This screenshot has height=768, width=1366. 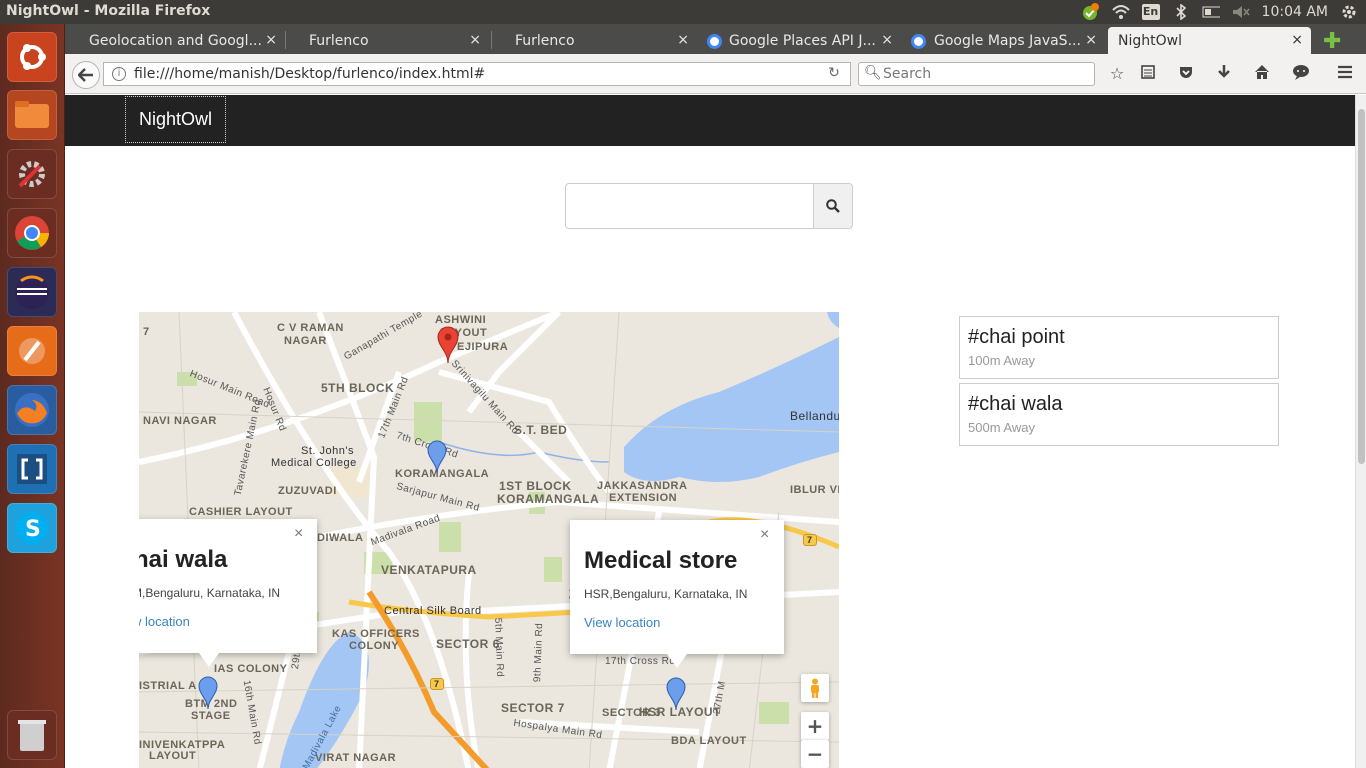 What do you see at coordinates (108, 11) in the screenshot?
I see `window-title: NightOwl - Mozilla Firefox` at bounding box center [108, 11].